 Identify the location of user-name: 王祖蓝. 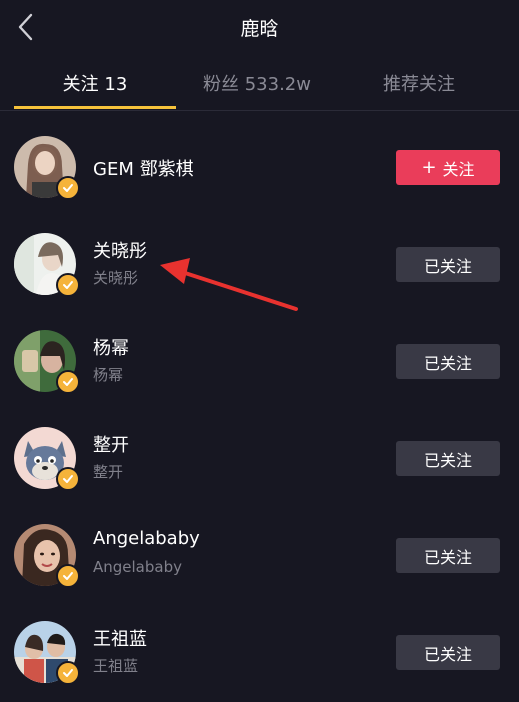
(120, 639).